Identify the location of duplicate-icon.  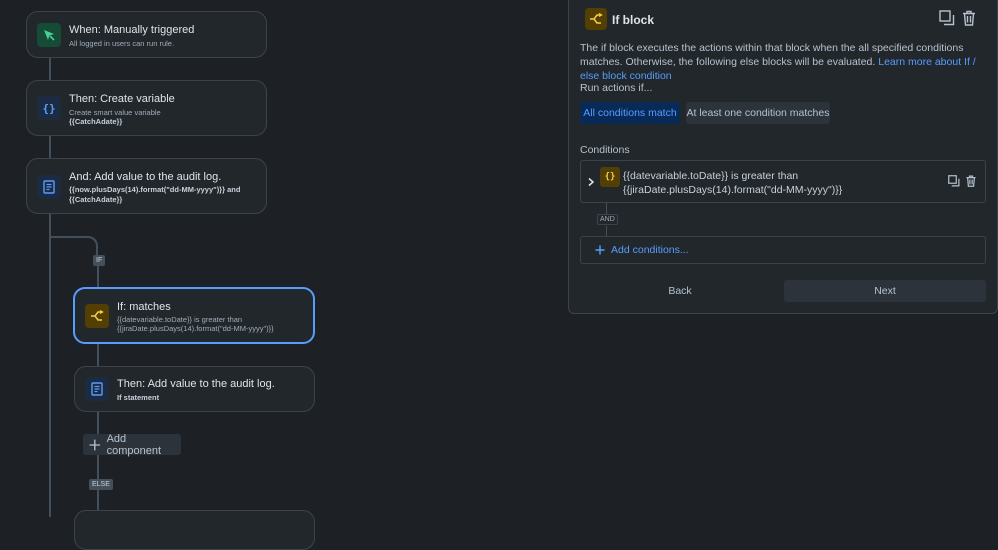
(947, 19).